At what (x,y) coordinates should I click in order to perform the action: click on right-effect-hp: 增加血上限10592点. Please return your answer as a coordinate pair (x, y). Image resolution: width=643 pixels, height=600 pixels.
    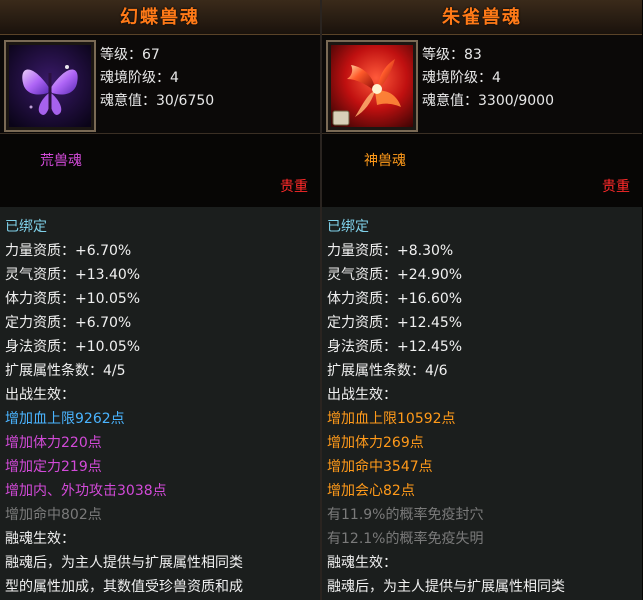
    Looking at the image, I should click on (391, 419).